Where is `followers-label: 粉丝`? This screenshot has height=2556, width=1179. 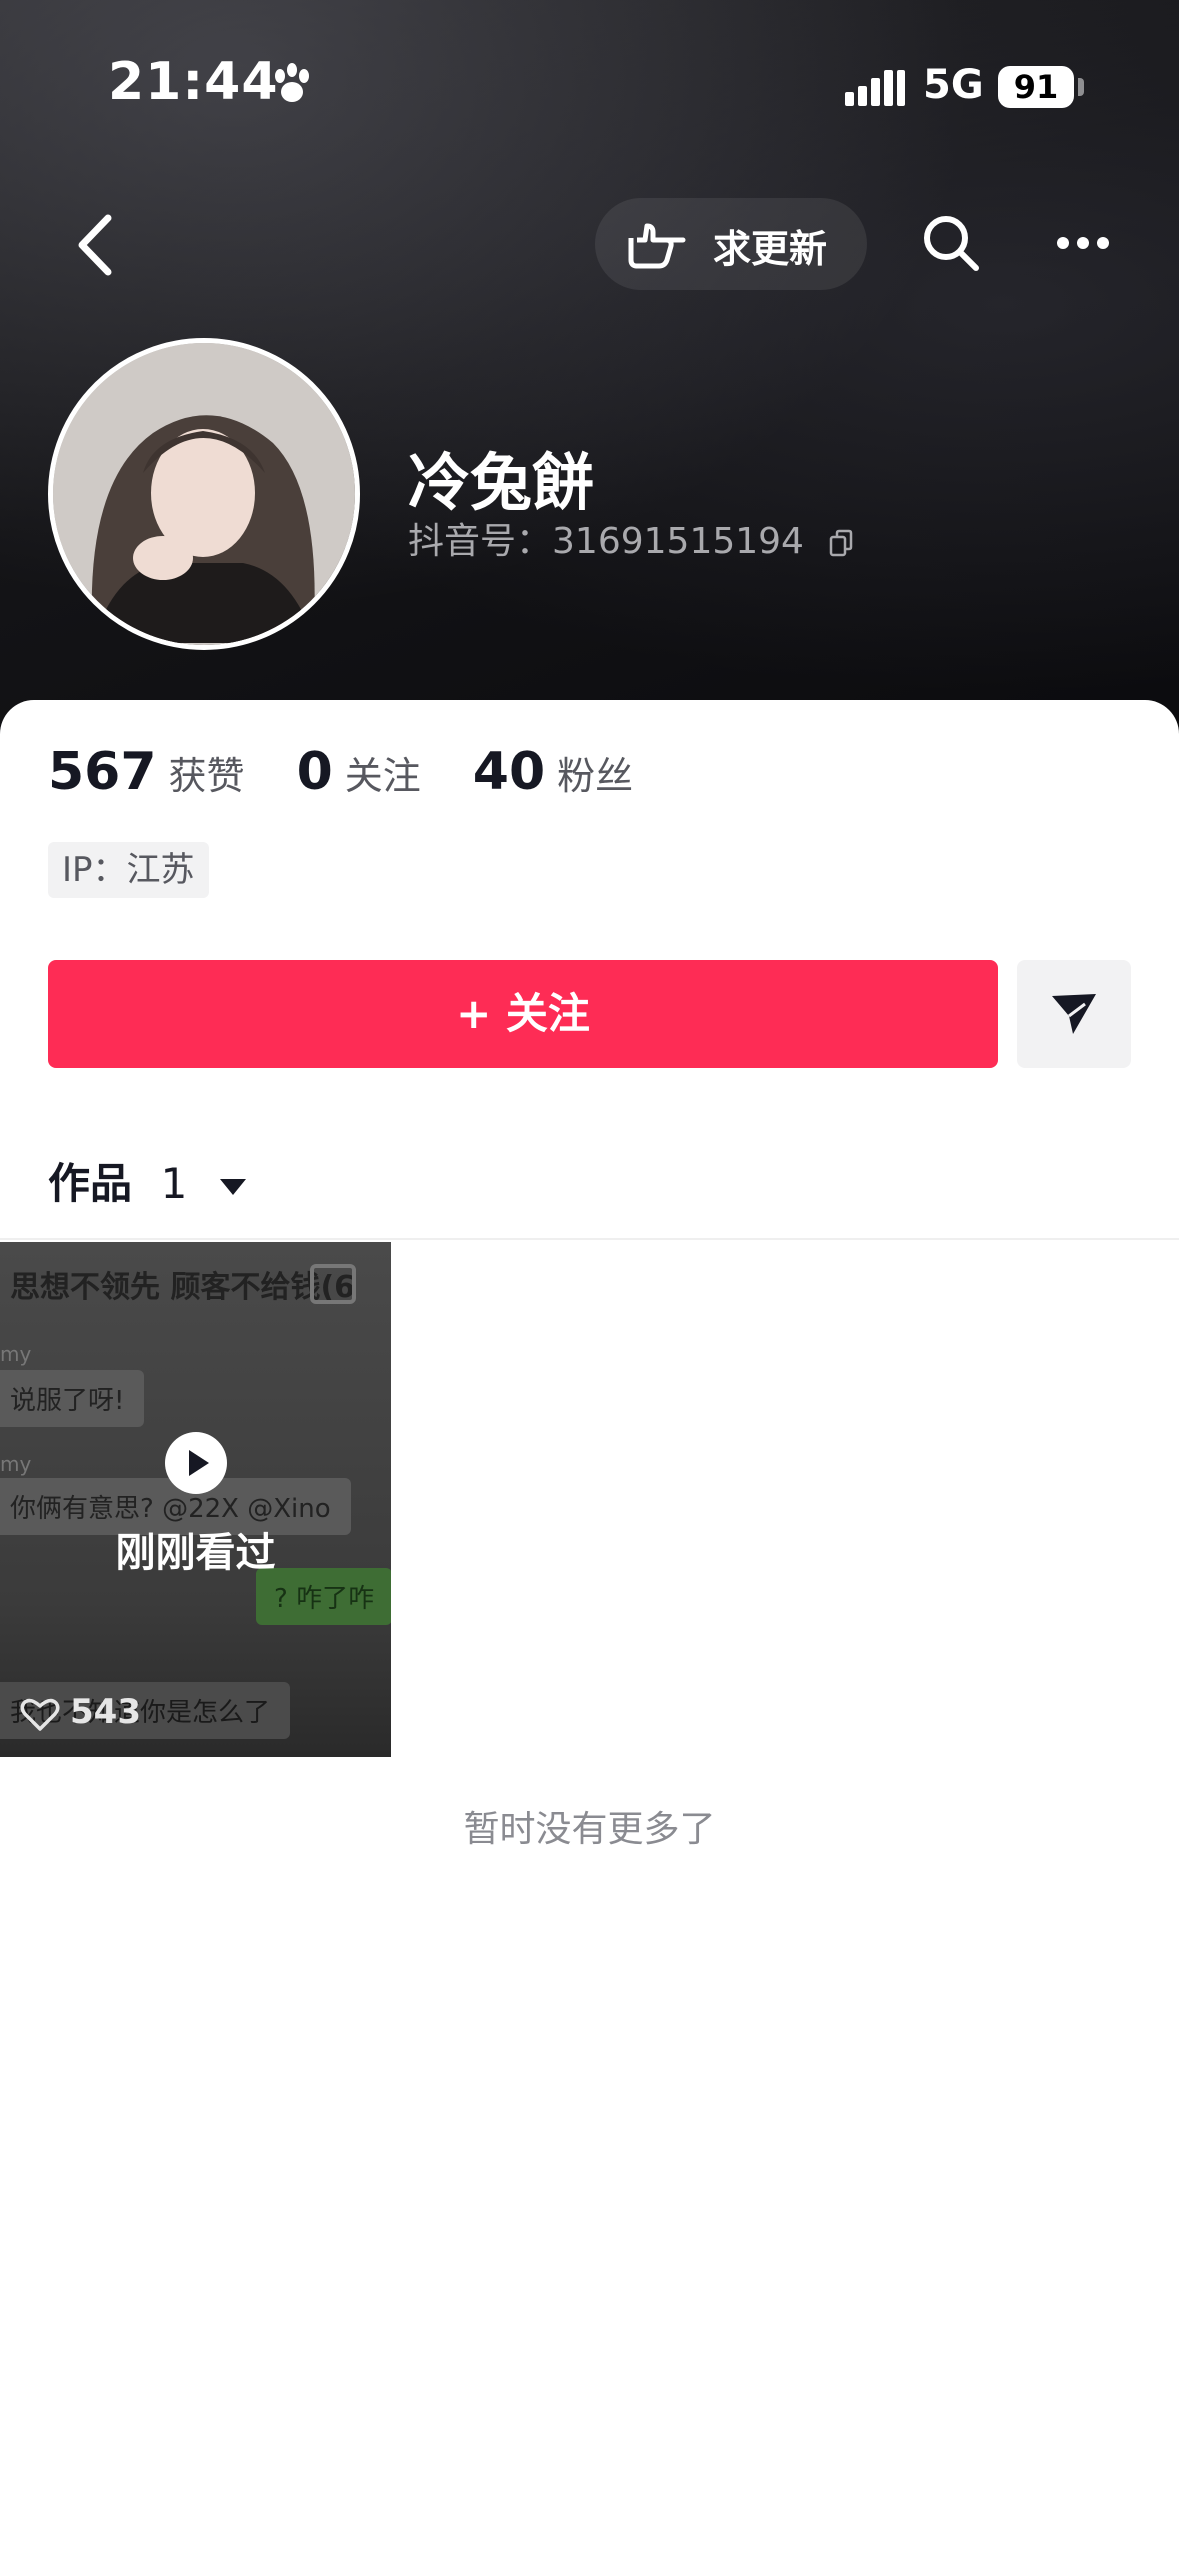 followers-label: 粉丝 is located at coordinates (595, 772).